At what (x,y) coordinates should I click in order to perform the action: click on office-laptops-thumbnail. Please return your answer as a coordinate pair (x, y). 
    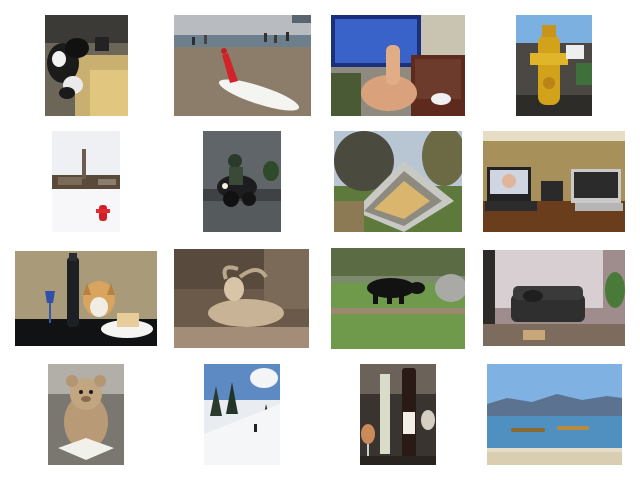
    Looking at the image, I should click on (554, 181).